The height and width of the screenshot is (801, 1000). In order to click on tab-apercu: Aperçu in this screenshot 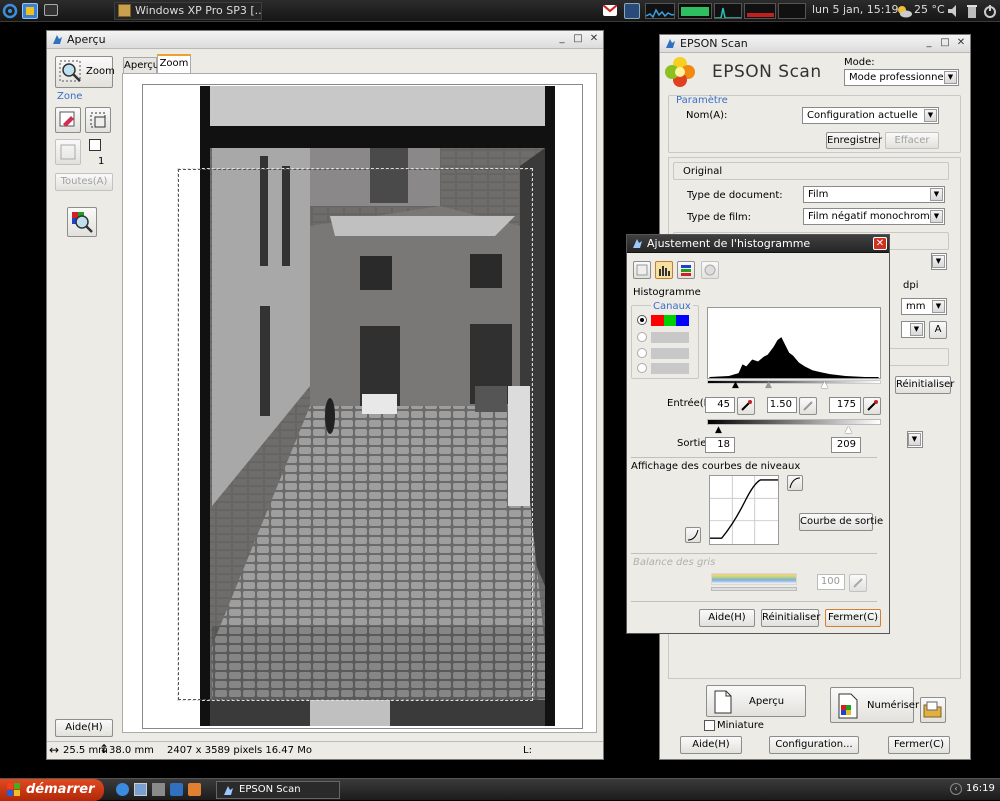, I will do `click(141, 65)`.